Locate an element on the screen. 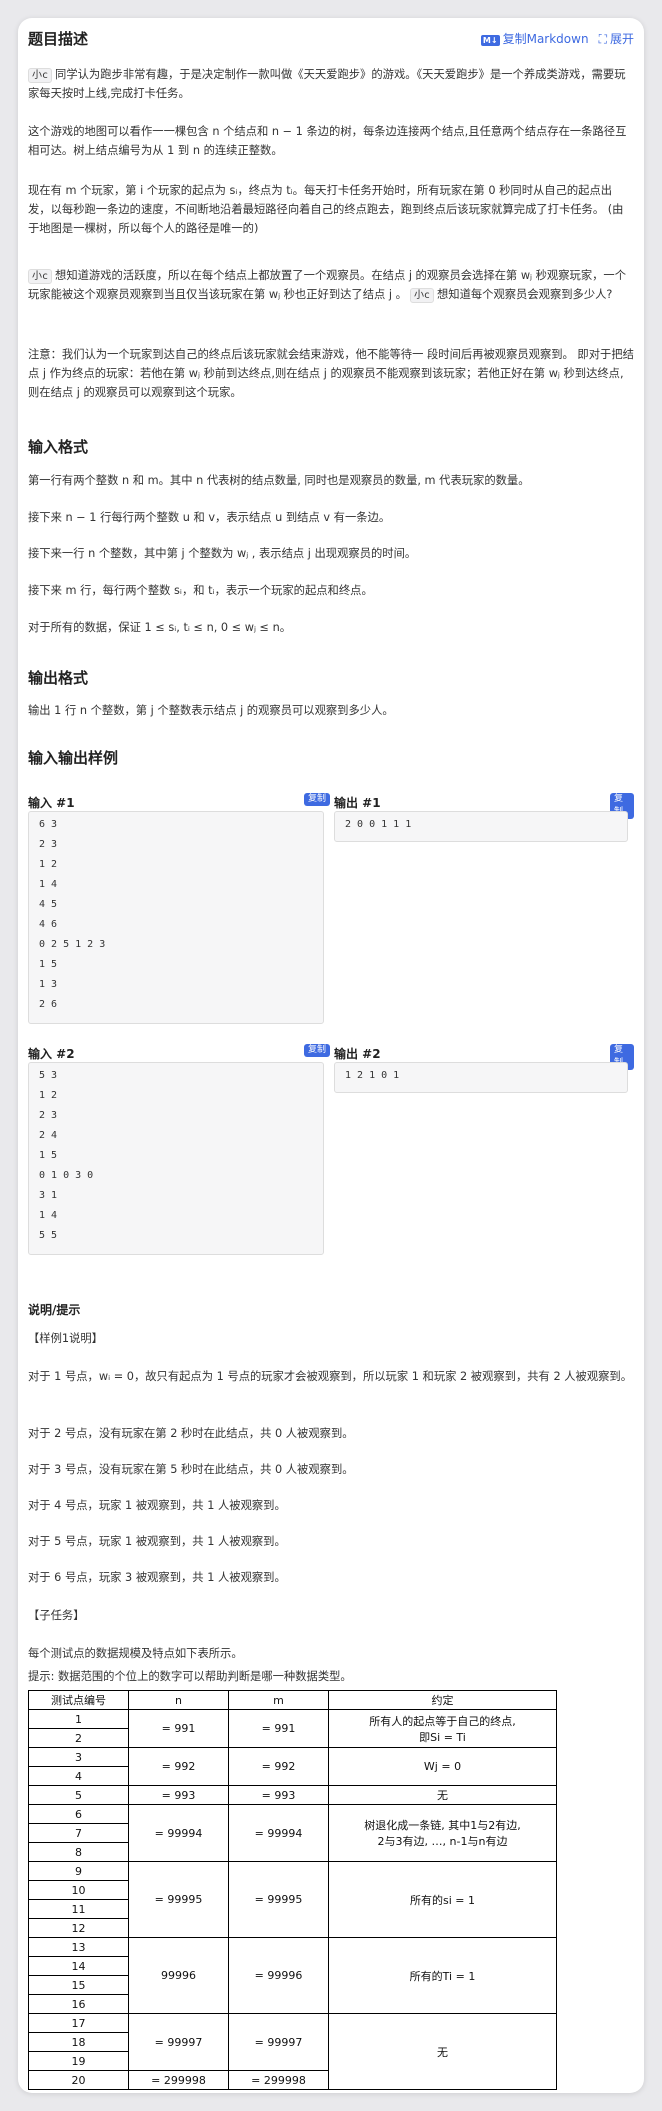 This screenshot has width=662, height=2111. n-value: = 99995 is located at coordinates (178, 1899).